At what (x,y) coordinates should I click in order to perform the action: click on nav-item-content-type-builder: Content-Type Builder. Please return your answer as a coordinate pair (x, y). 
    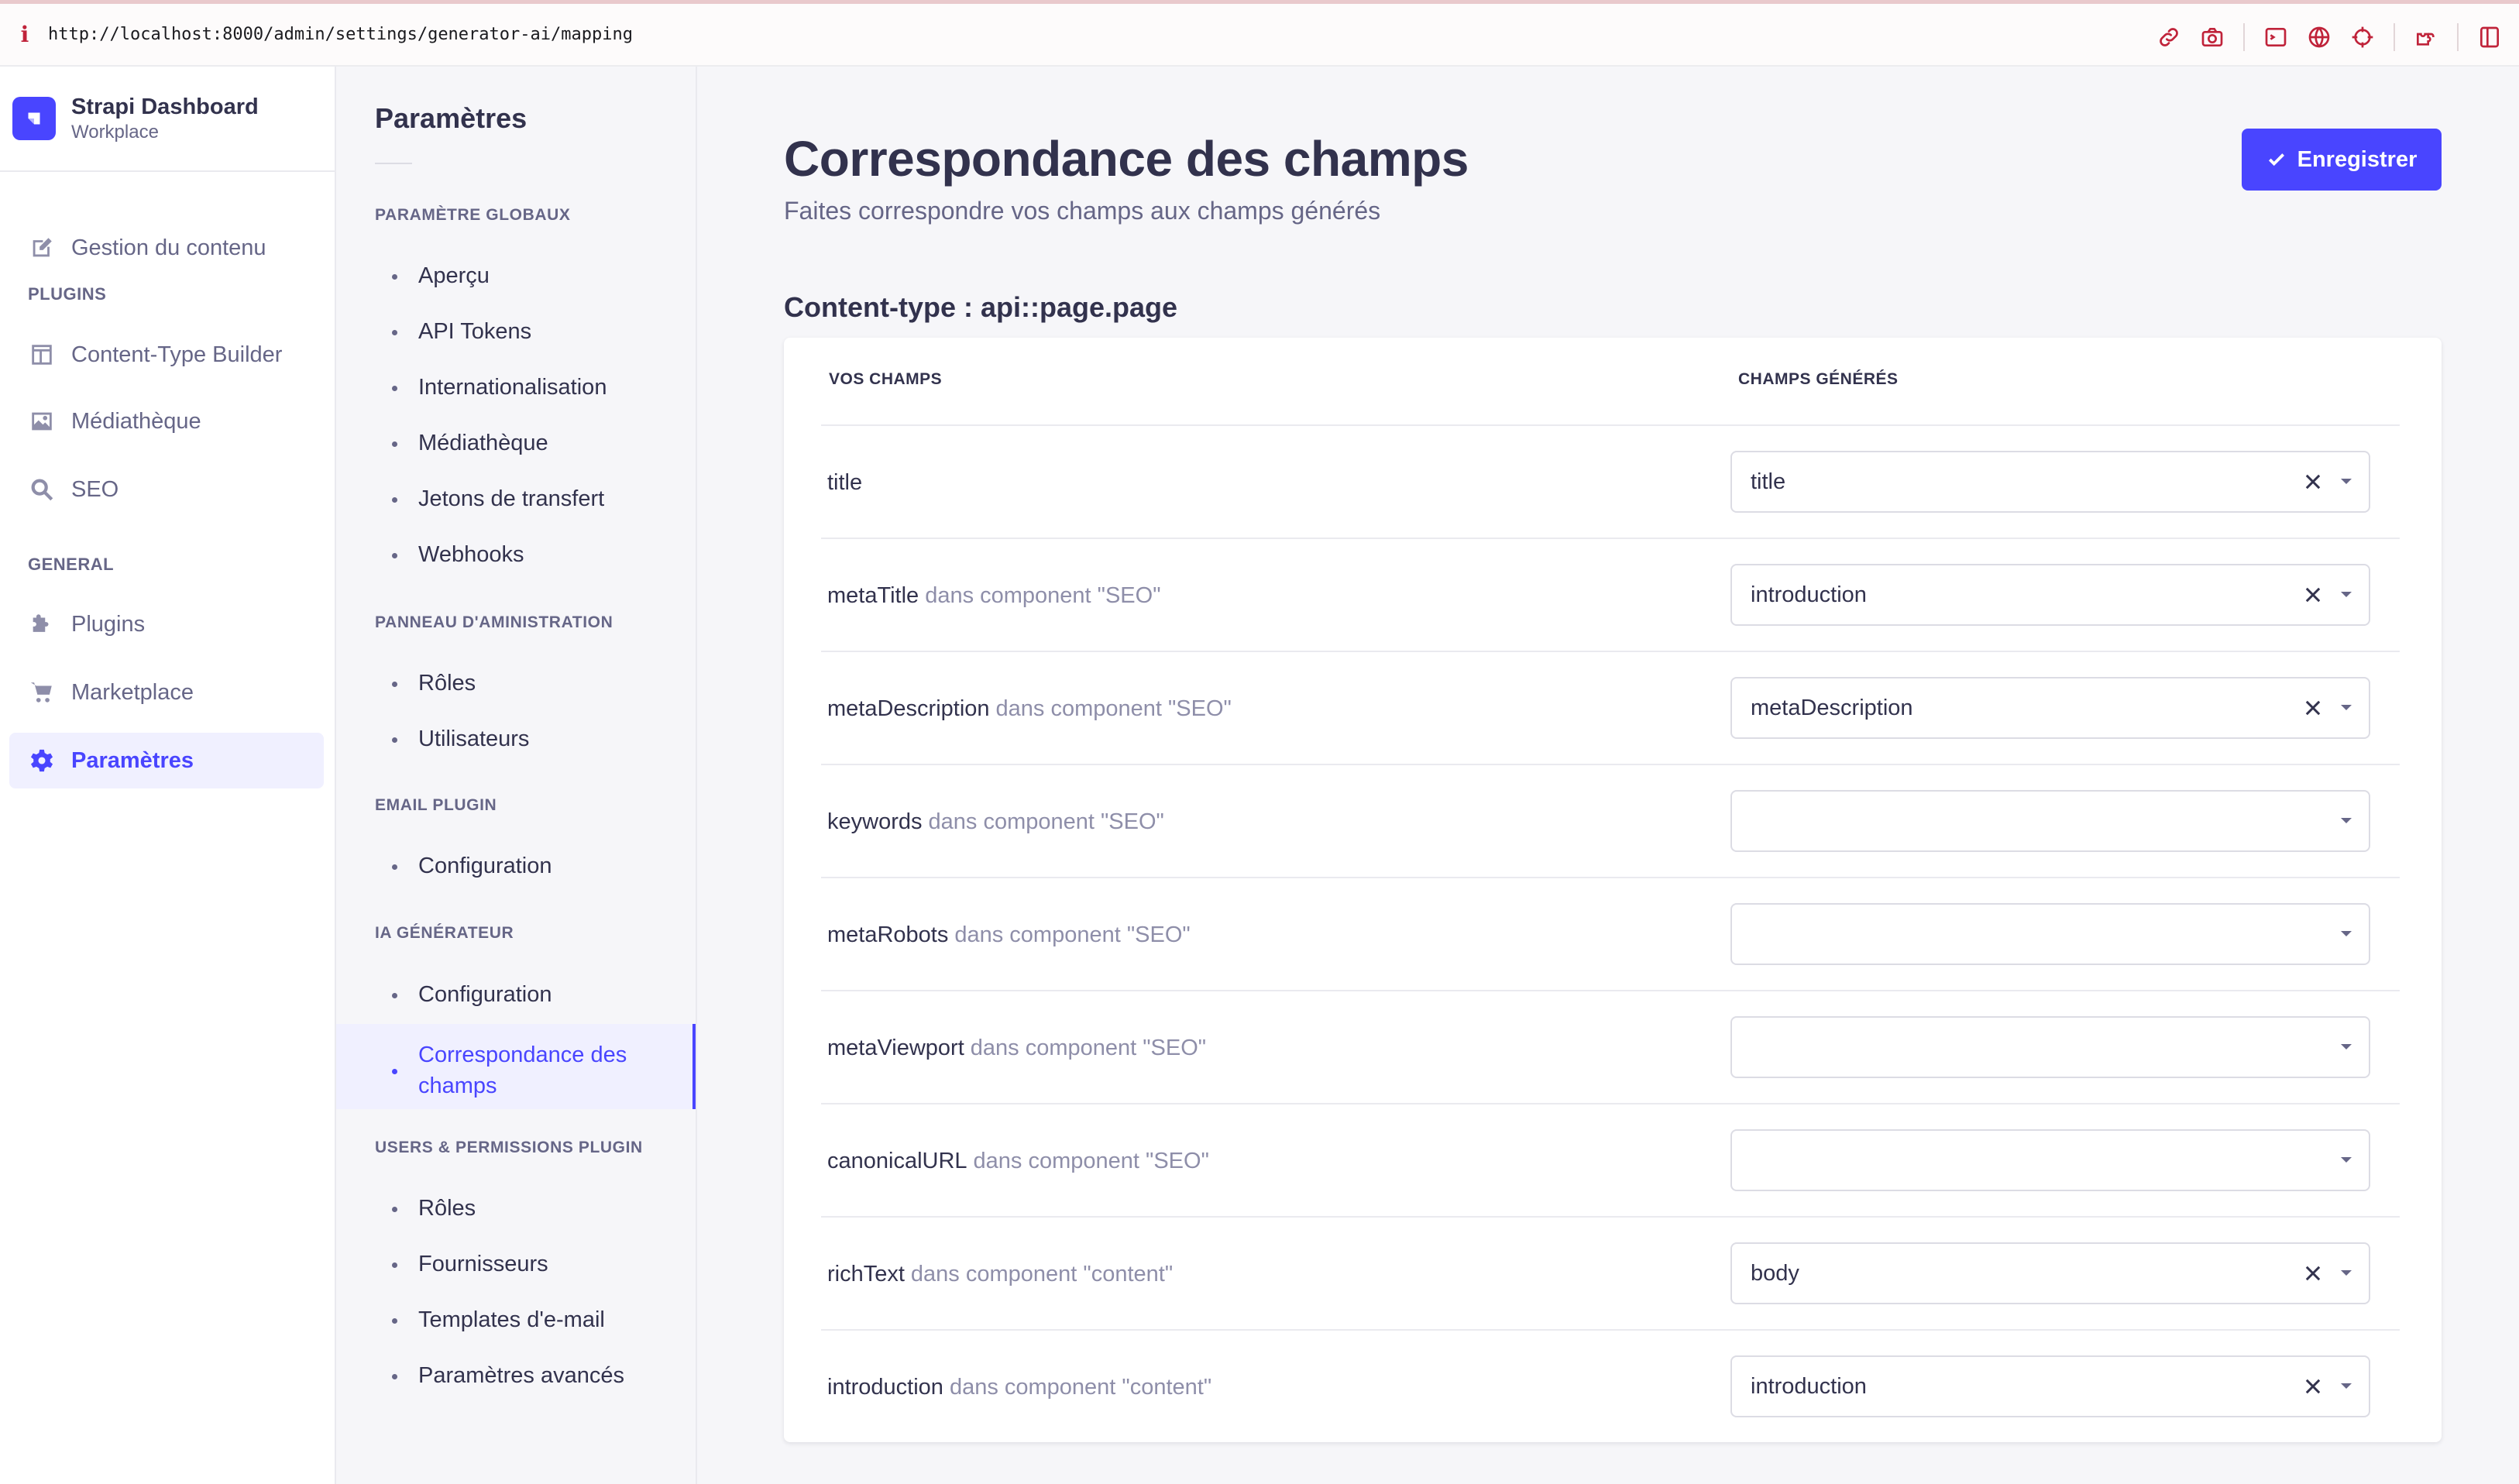
    Looking at the image, I should click on (166, 355).